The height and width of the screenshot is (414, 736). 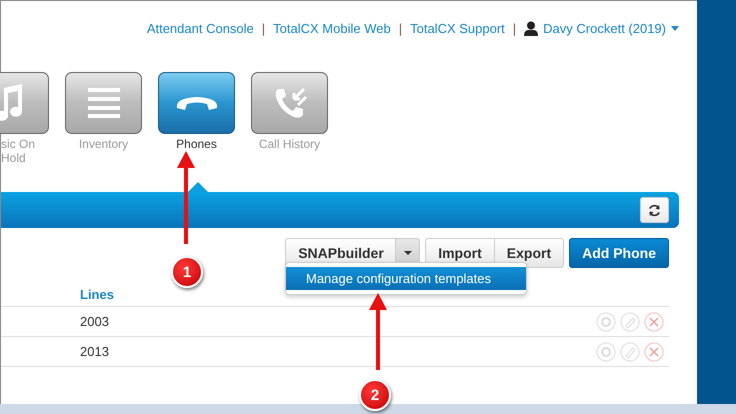 I want to click on menu-item: Manage configuration templates, so click(x=406, y=278).